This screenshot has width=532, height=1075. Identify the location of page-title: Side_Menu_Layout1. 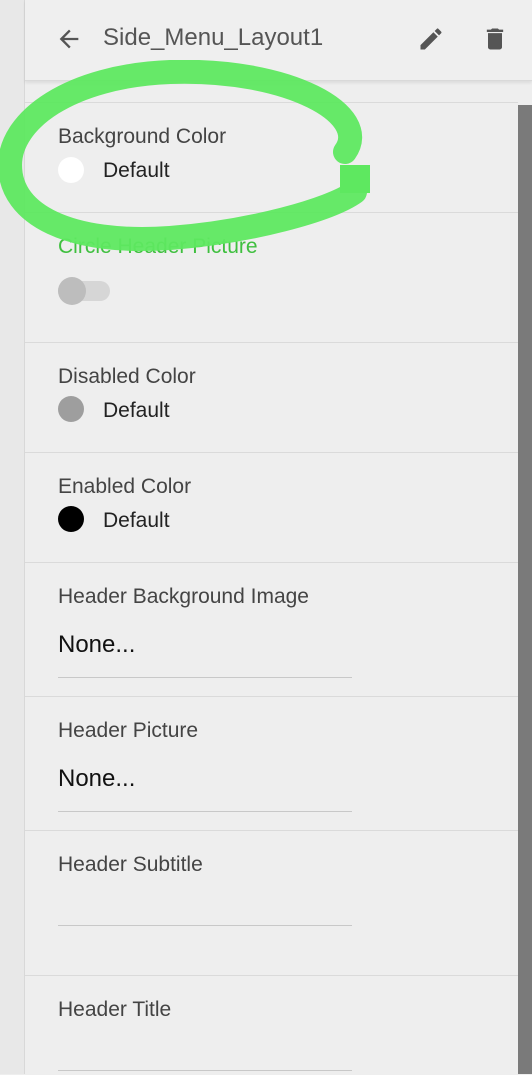
(213, 37).